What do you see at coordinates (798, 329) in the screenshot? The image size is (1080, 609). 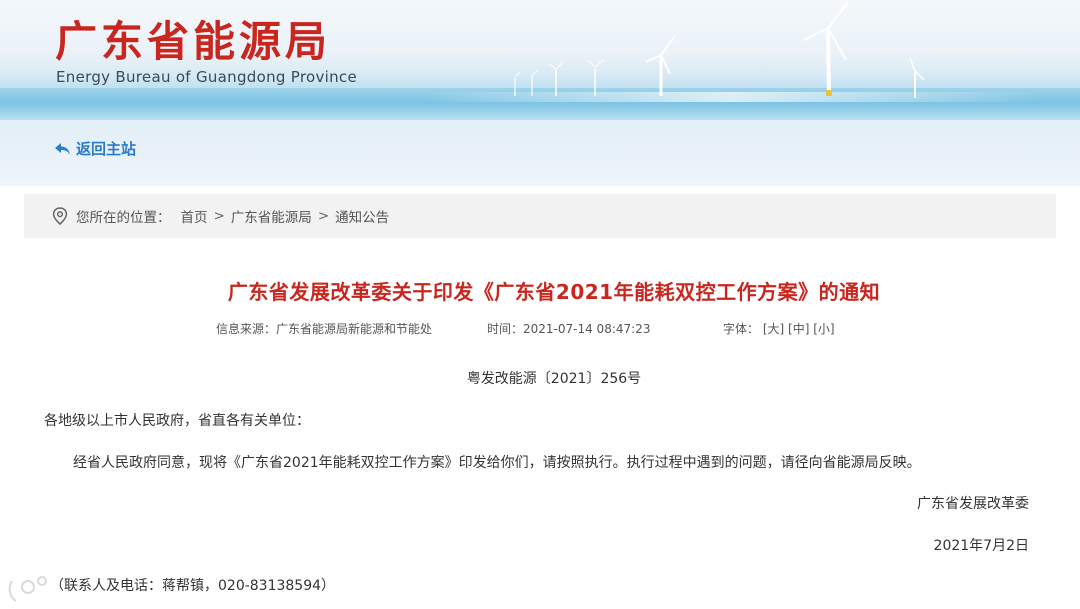 I see `font-size-medium-button: [中]` at bounding box center [798, 329].